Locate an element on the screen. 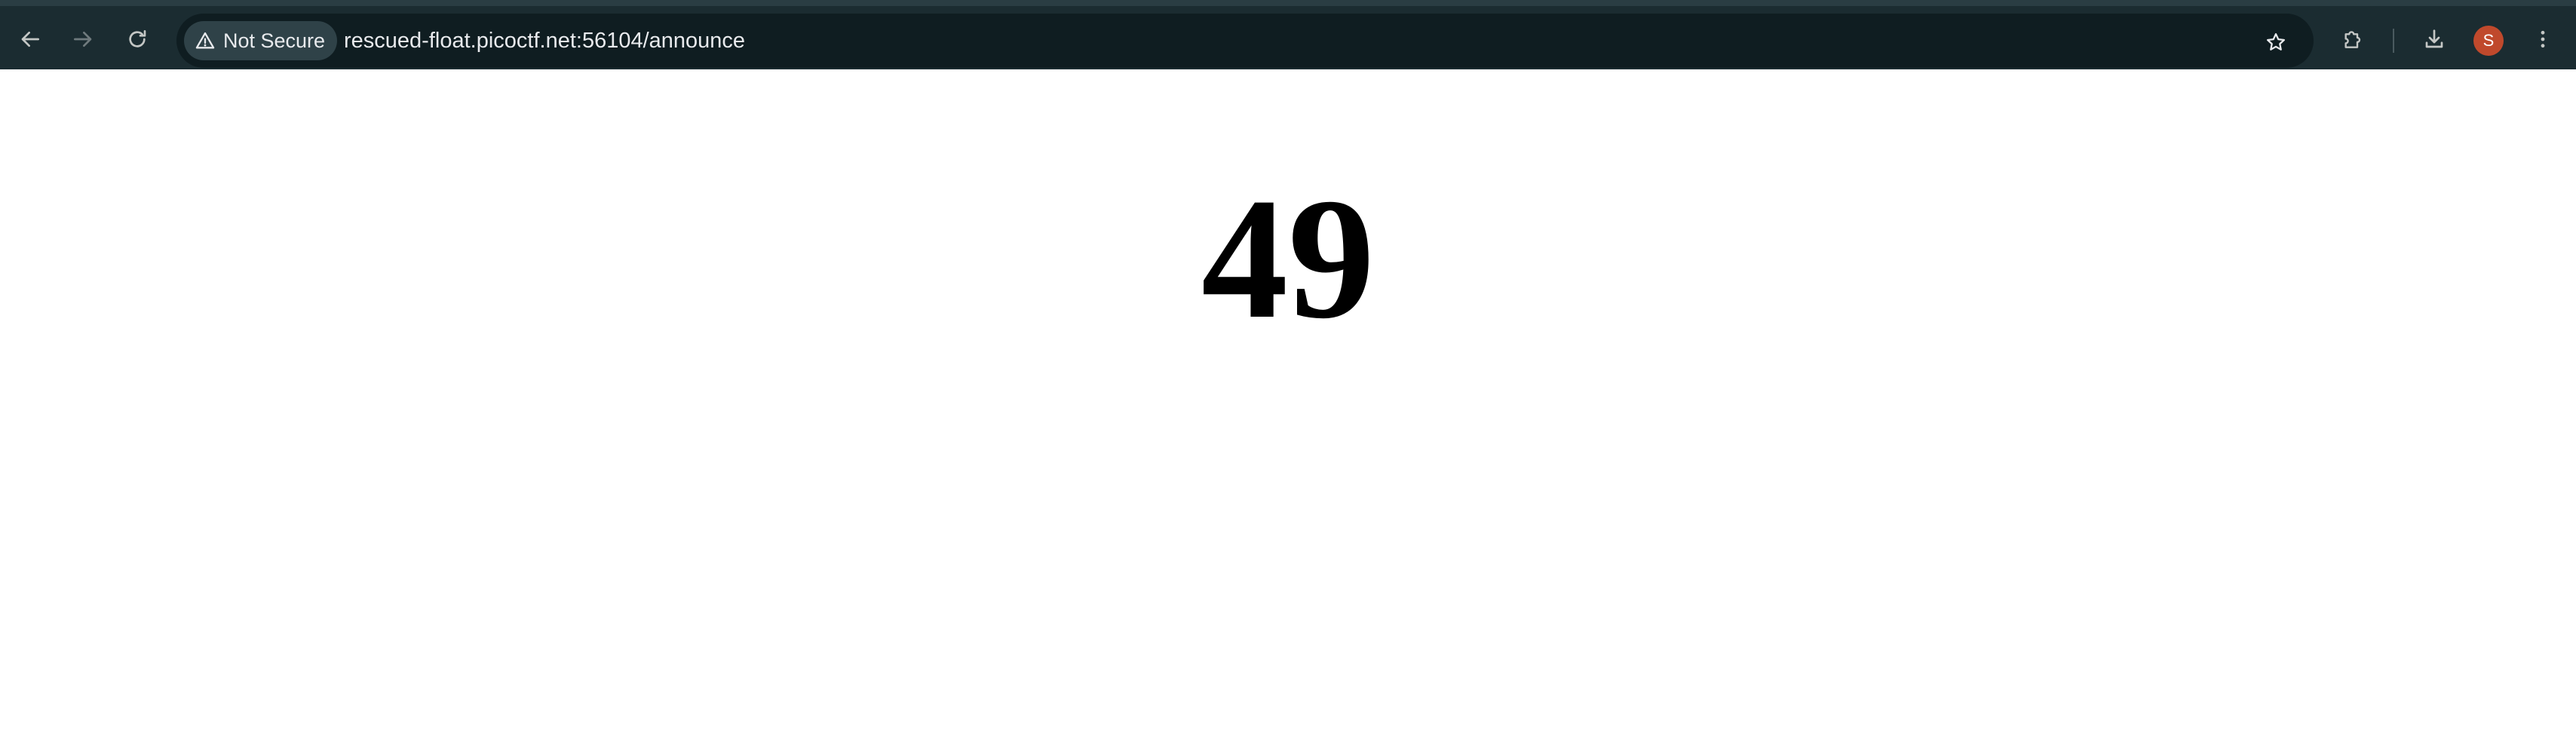 This screenshot has width=2576, height=745. security-chip: Not Secure is located at coordinates (261, 40).